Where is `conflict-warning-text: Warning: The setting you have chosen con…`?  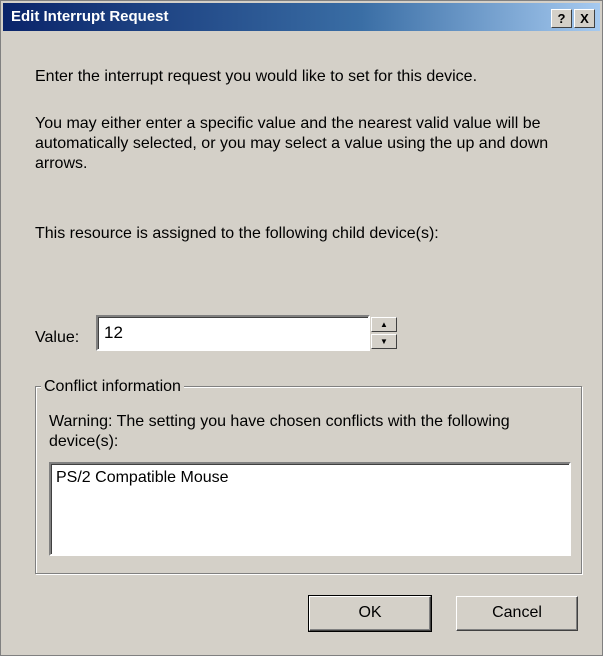
conflict-warning-text: Warning: The setting you have chosen con… is located at coordinates (279, 431).